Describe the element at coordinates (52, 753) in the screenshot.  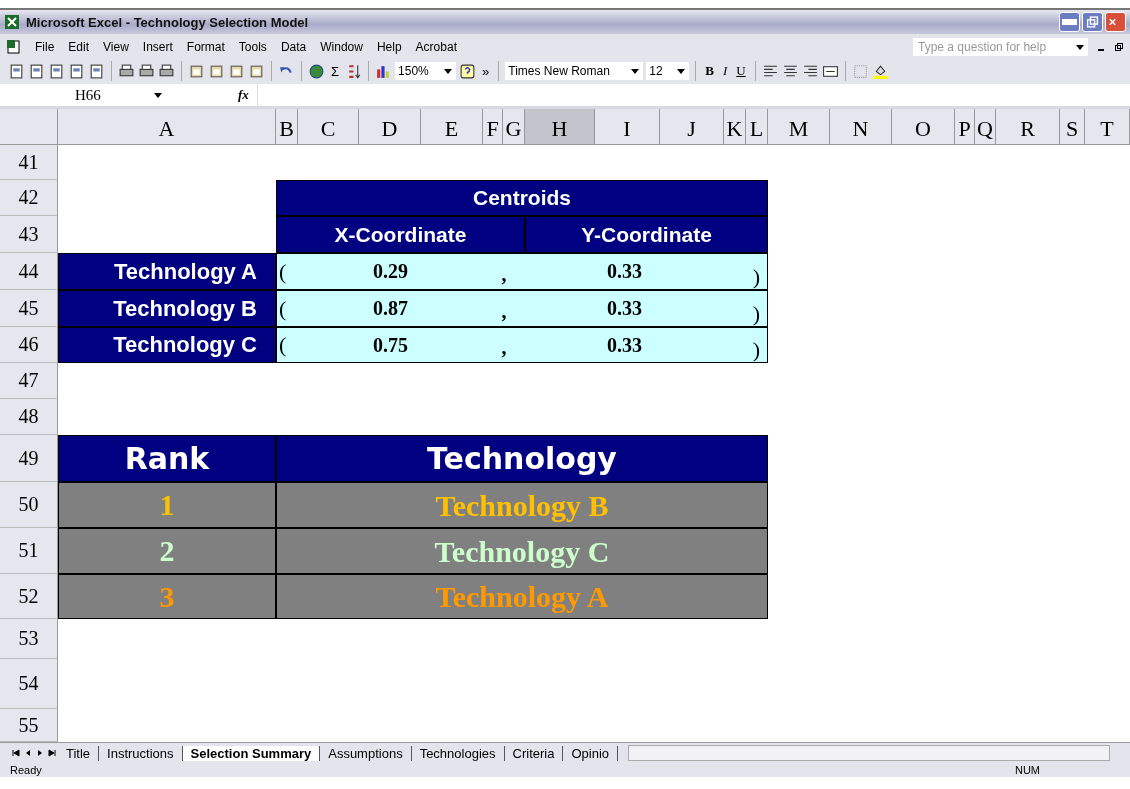
I see `last-sheet-icon` at that location.